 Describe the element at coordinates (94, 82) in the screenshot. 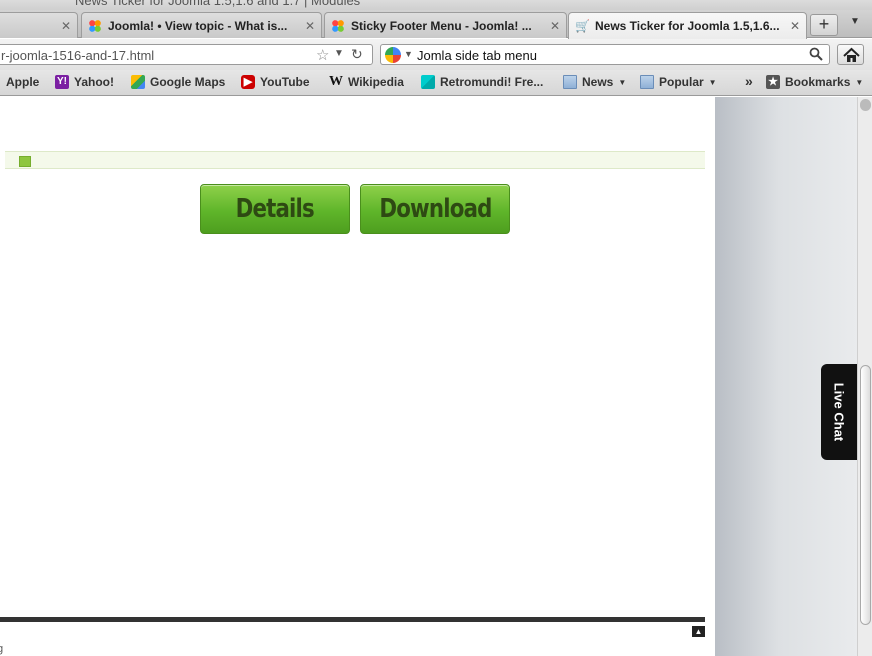

I see `bookmark-label: Yahoo!` at that location.